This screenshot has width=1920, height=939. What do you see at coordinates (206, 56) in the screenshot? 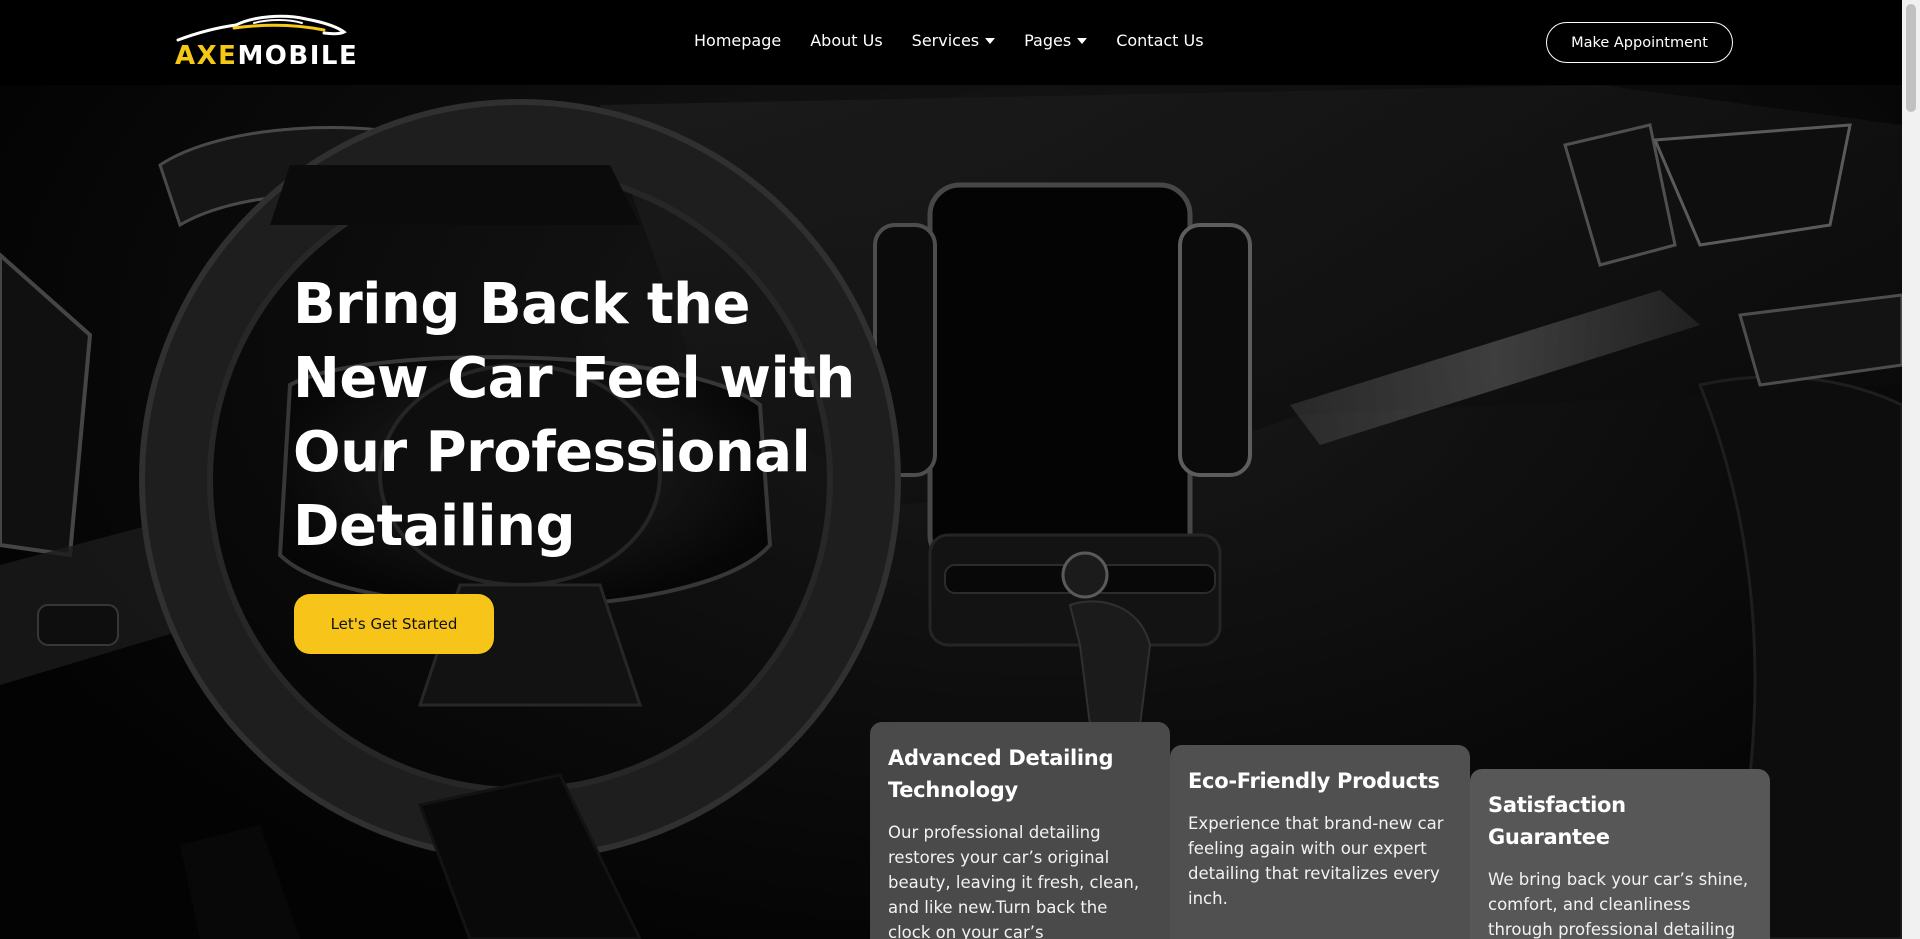
I see `logo-text-accent: AXE` at bounding box center [206, 56].